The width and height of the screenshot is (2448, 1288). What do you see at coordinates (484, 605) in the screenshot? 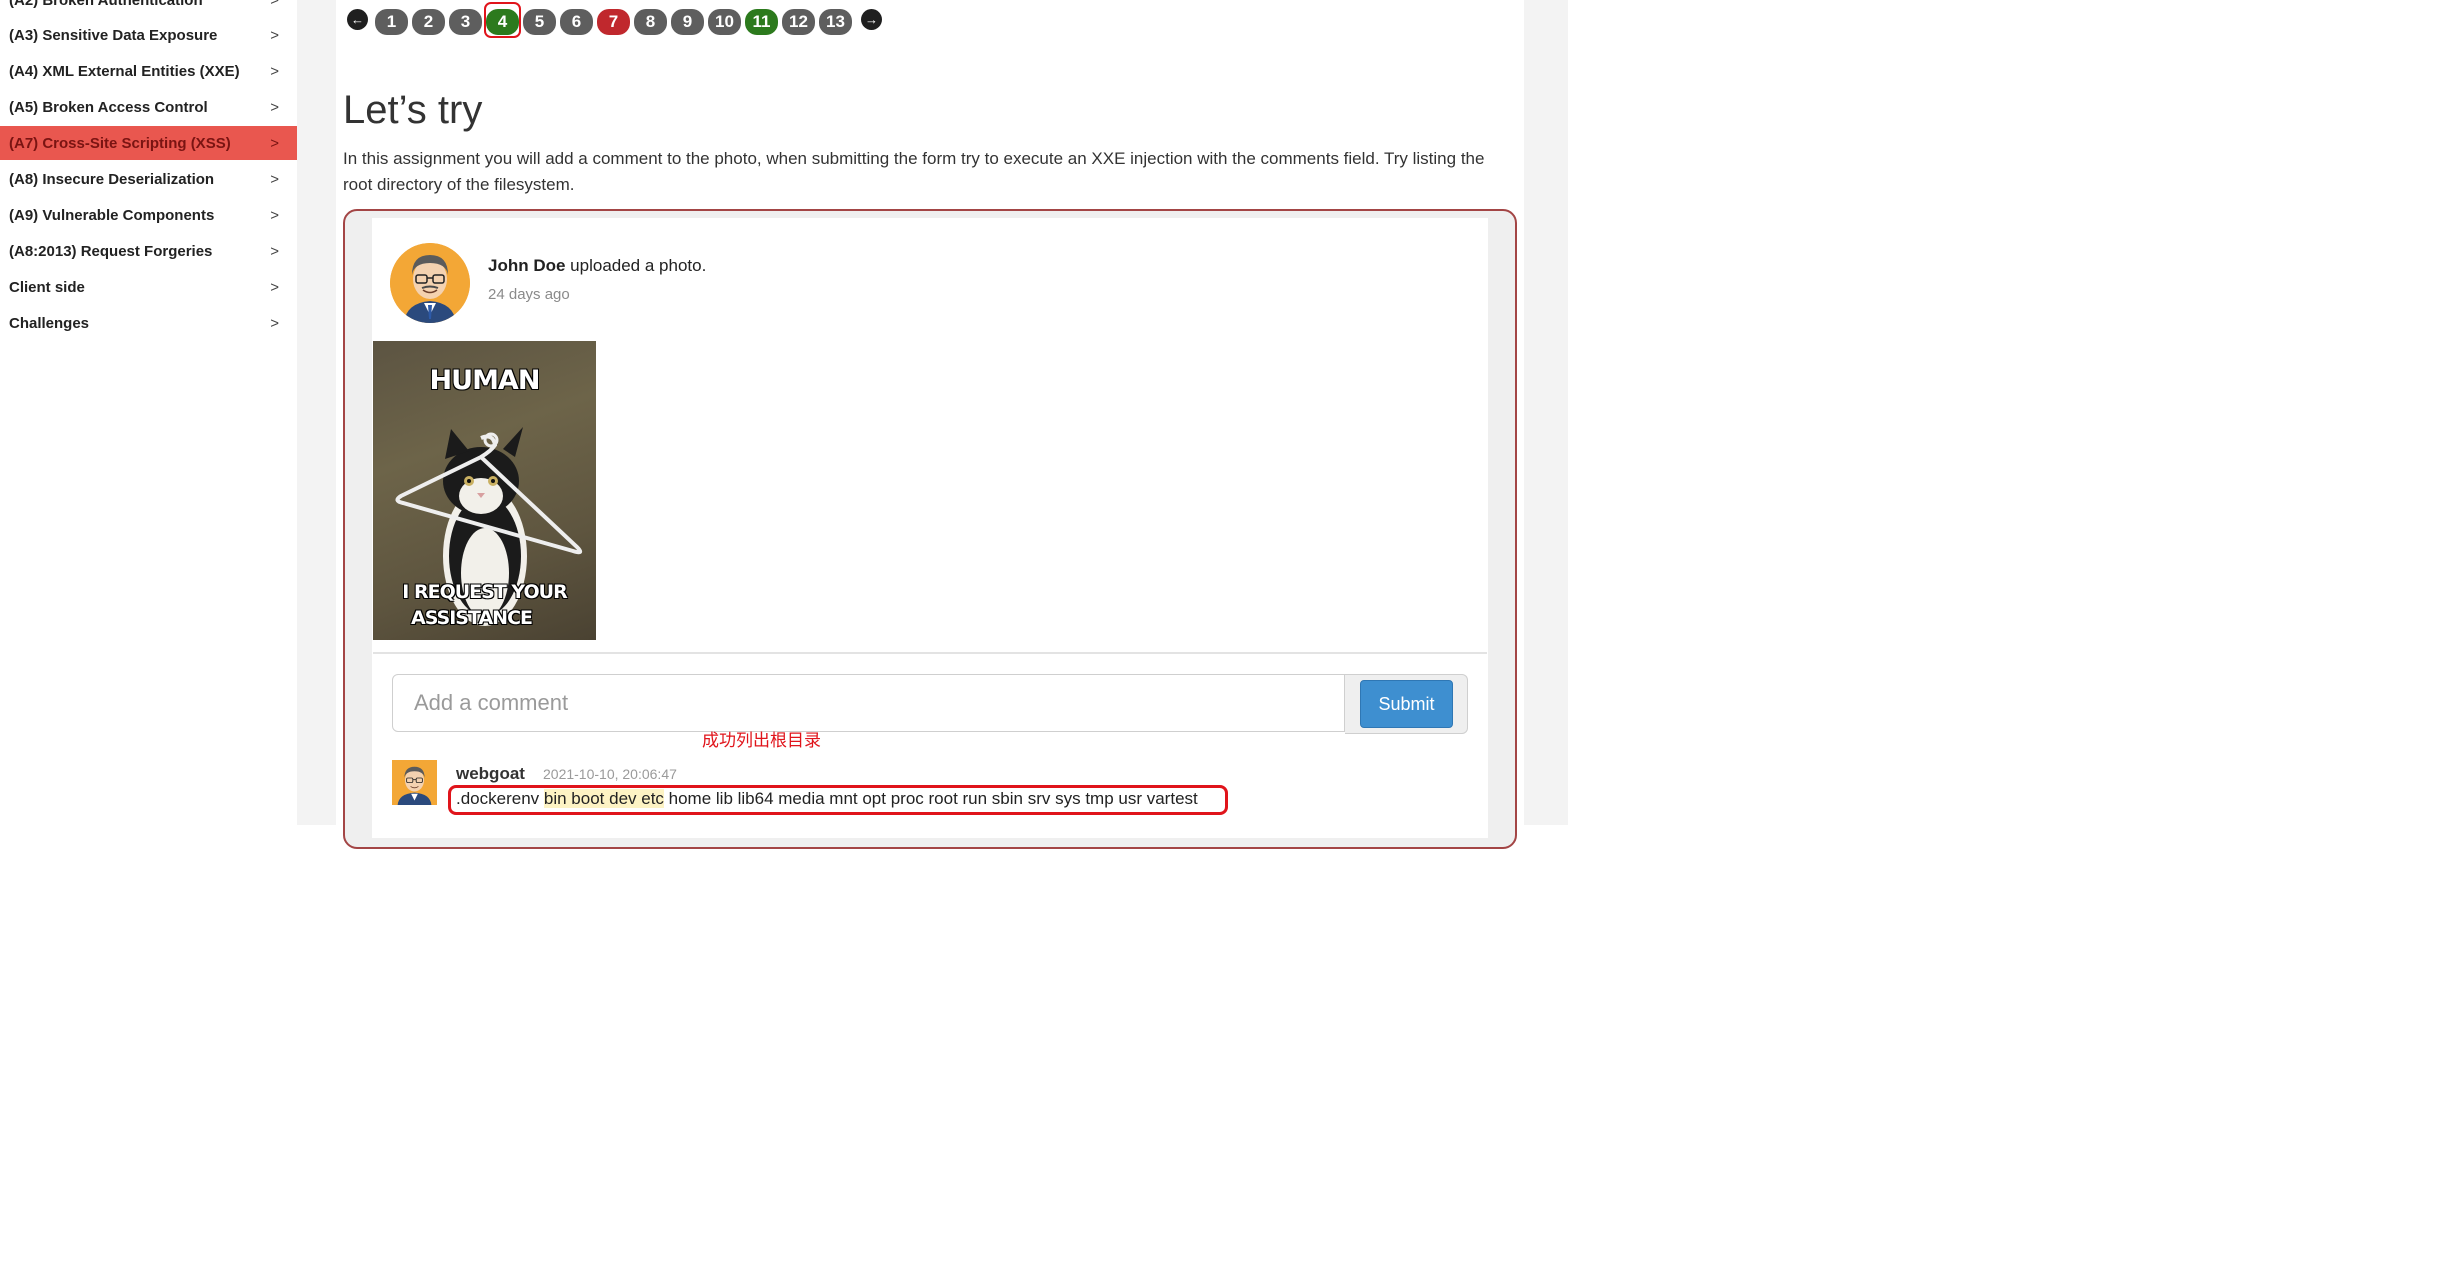
I see `meme-bottom-caption: I REQUEST YOUR ASSISTANCE` at bounding box center [484, 605].